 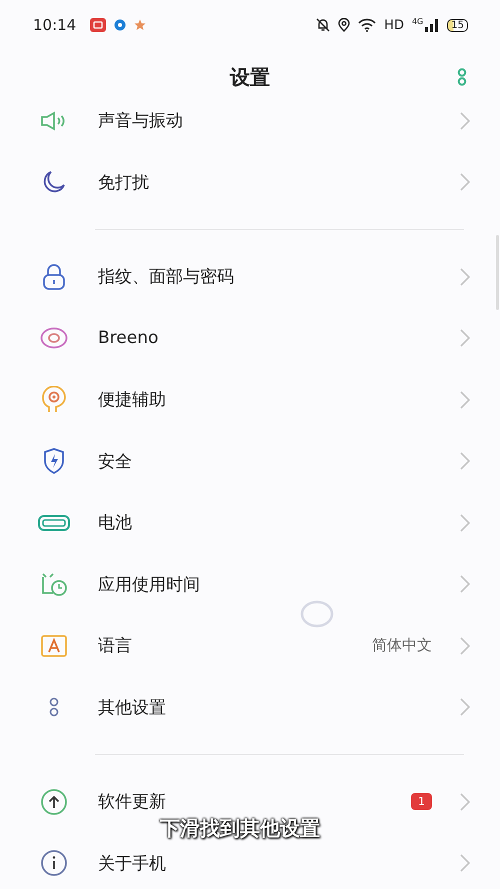 What do you see at coordinates (394, 25) in the screenshot?
I see `network-label: HD` at bounding box center [394, 25].